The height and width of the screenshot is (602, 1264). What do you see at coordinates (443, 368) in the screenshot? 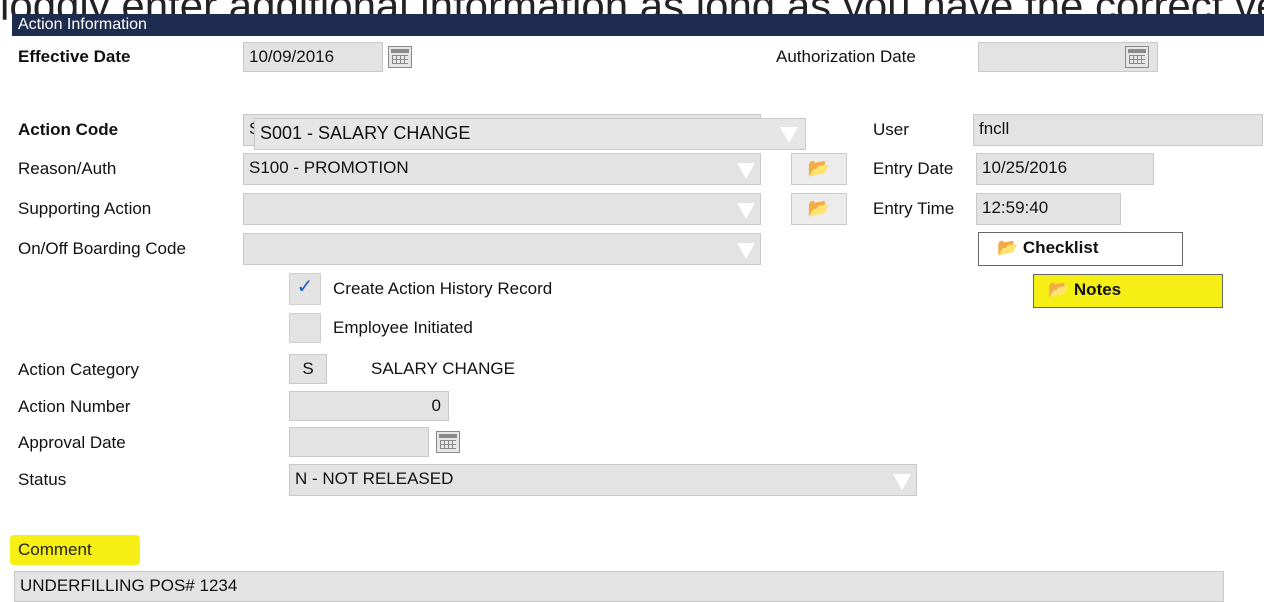
I see `action-category-description: SALARY CHANGE` at bounding box center [443, 368].